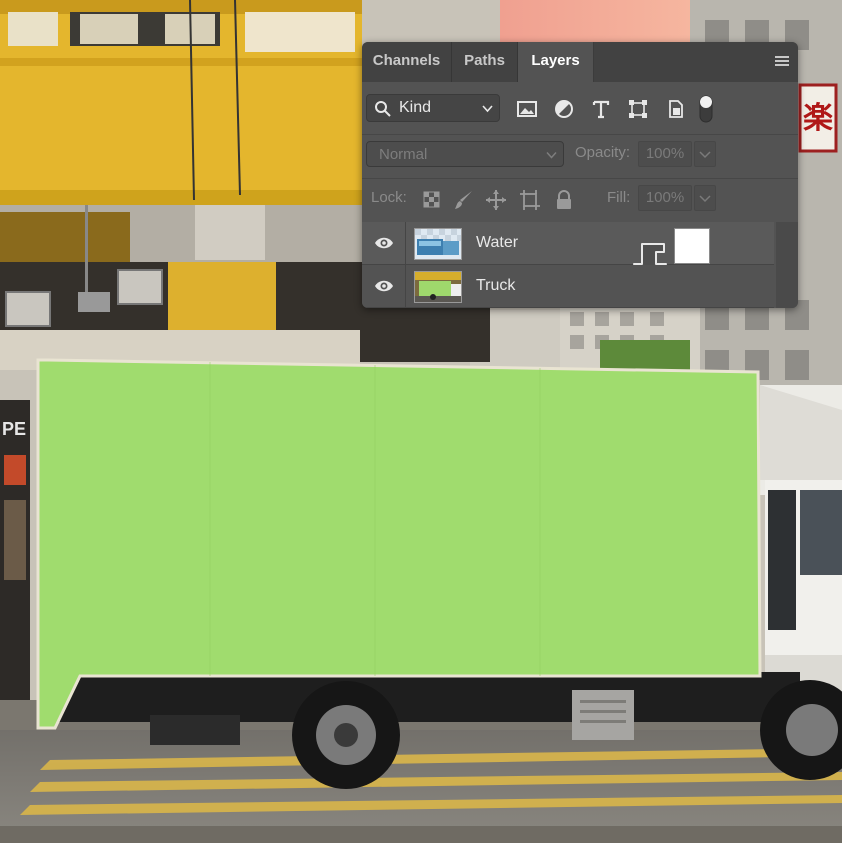 This screenshot has width=842, height=843. Describe the element at coordinates (601, 109) in the screenshot. I see `type-filter-icon` at that location.